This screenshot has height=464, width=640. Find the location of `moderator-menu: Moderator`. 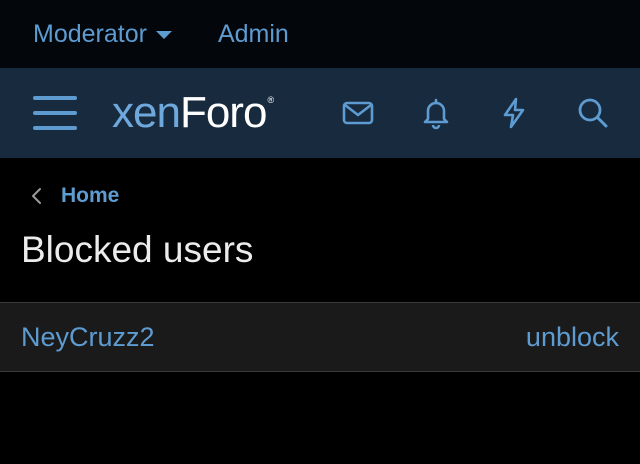

moderator-menu: Moderator is located at coordinates (102, 34).